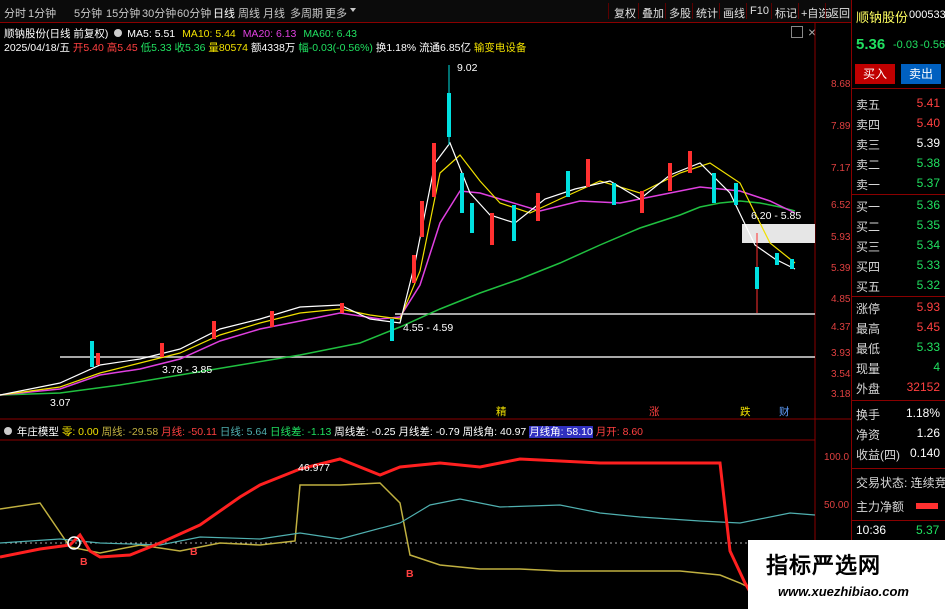 Image resolution: width=945 pixels, height=609 pixels. What do you see at coordinates (501, 412) in the screenshot?
I see `mark-jing: 精` at bounding box center [501, 412].